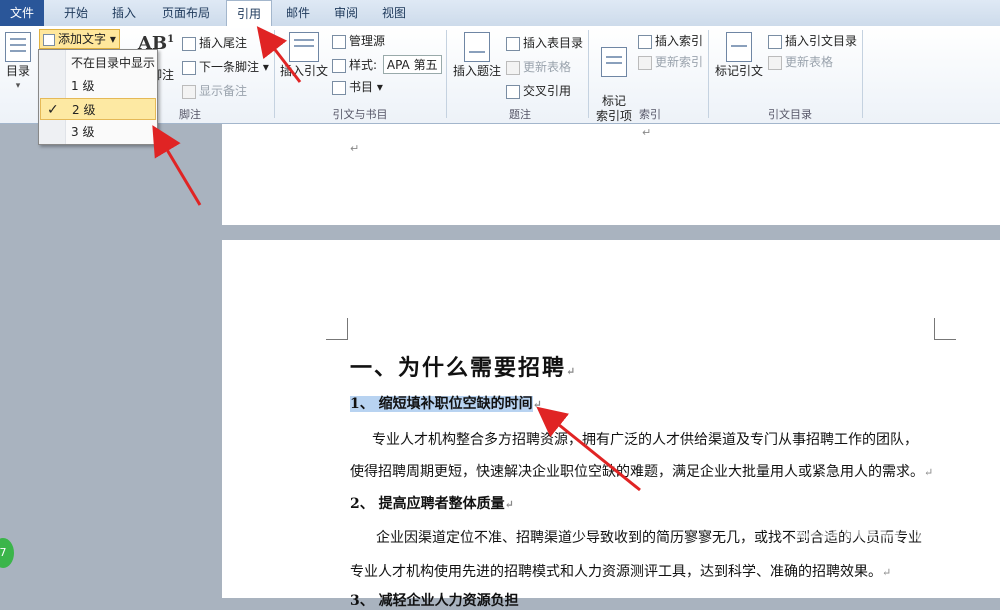 The image size is (1000, 610). I want to click on add-text-label: 添加文字, so click(82, 39).